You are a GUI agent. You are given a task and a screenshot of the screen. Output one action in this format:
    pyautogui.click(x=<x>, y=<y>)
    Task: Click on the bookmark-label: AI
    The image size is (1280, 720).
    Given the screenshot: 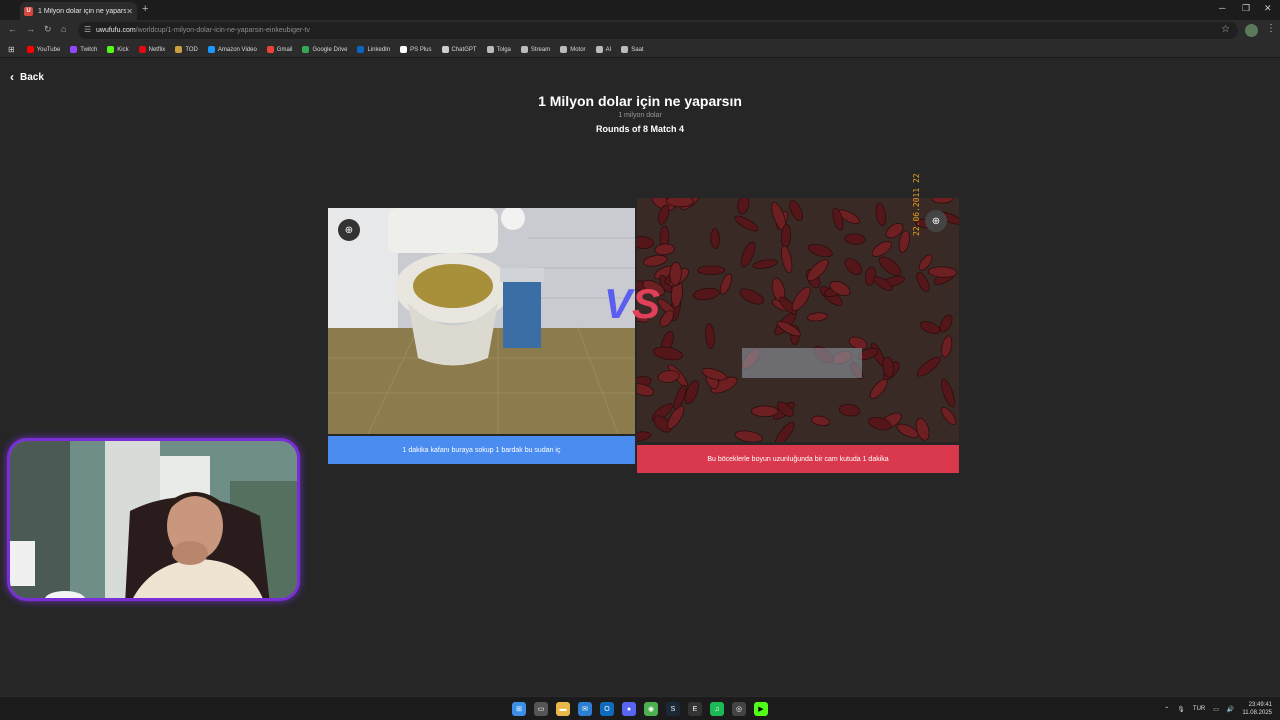 What is the action you would take?
    pyautogui.click(x=608, y=49)
    